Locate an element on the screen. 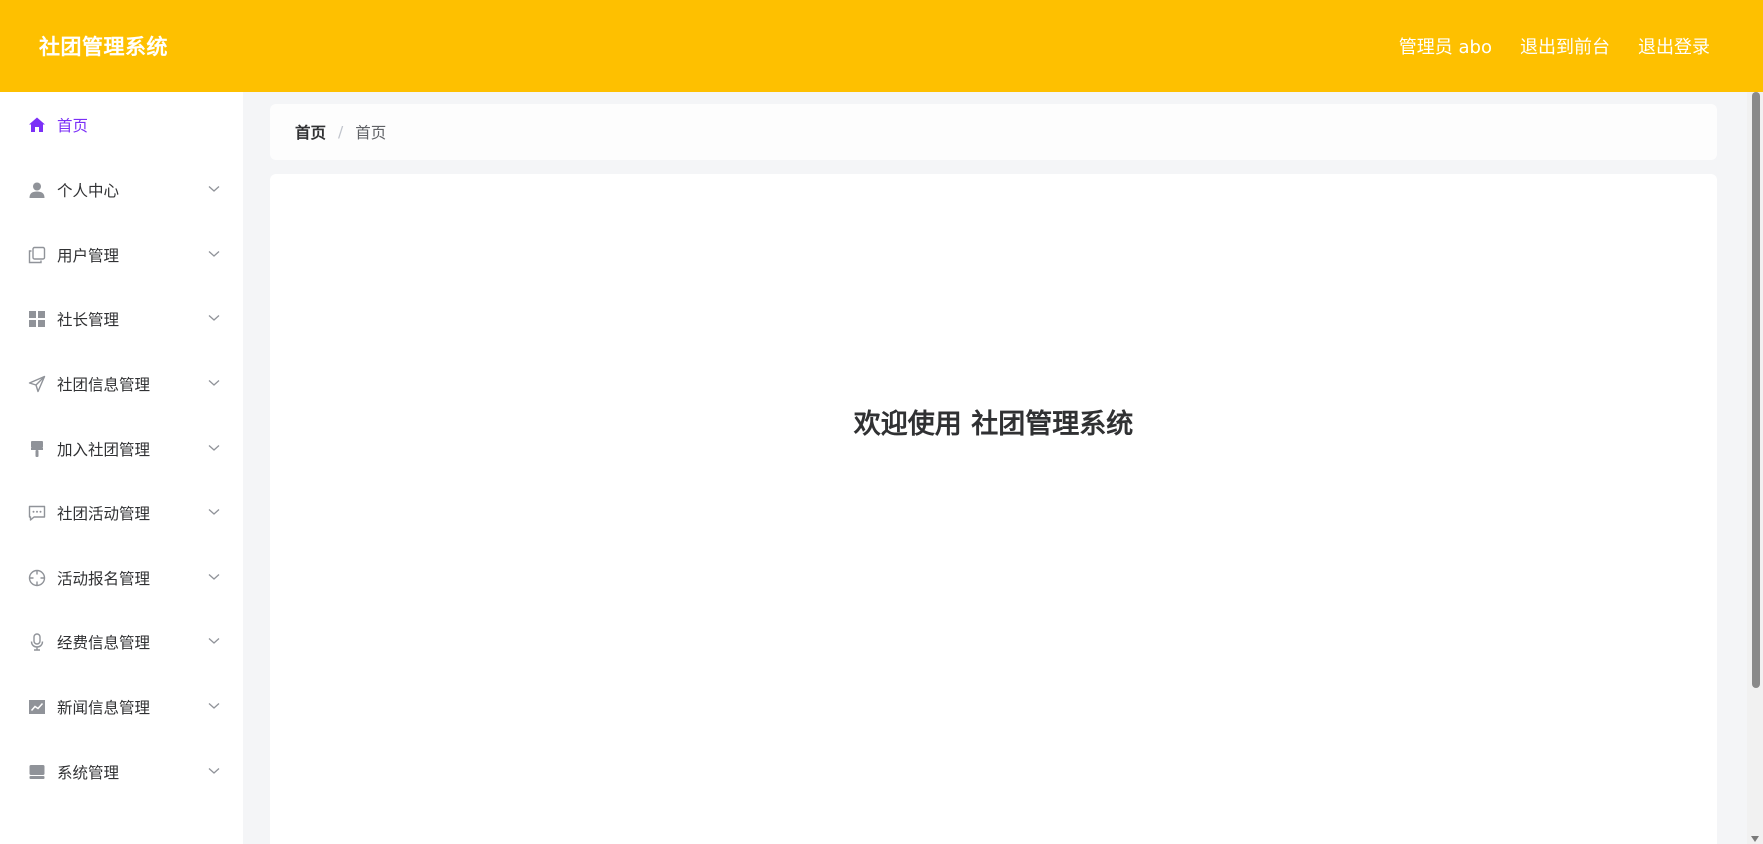  sidebar-item-personal-center: 个人中心 is located at coordinates (121, 190).